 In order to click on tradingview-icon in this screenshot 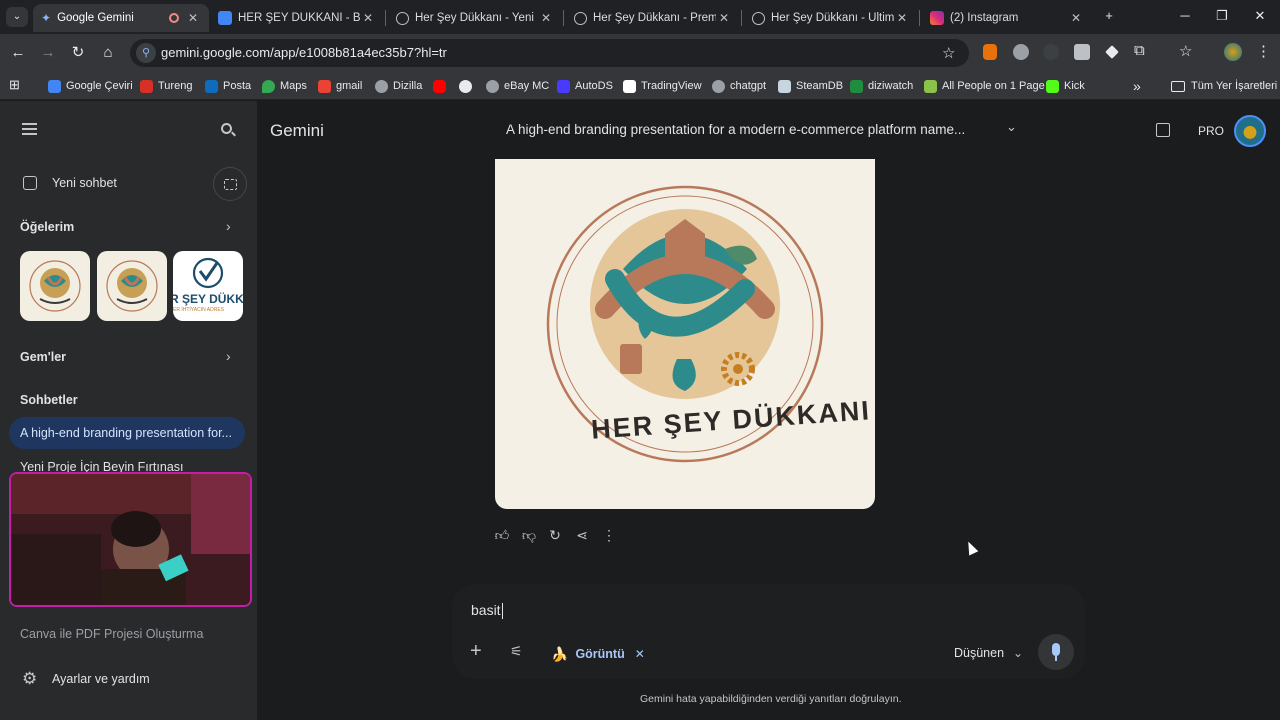, I will do `click(629, 86)`.